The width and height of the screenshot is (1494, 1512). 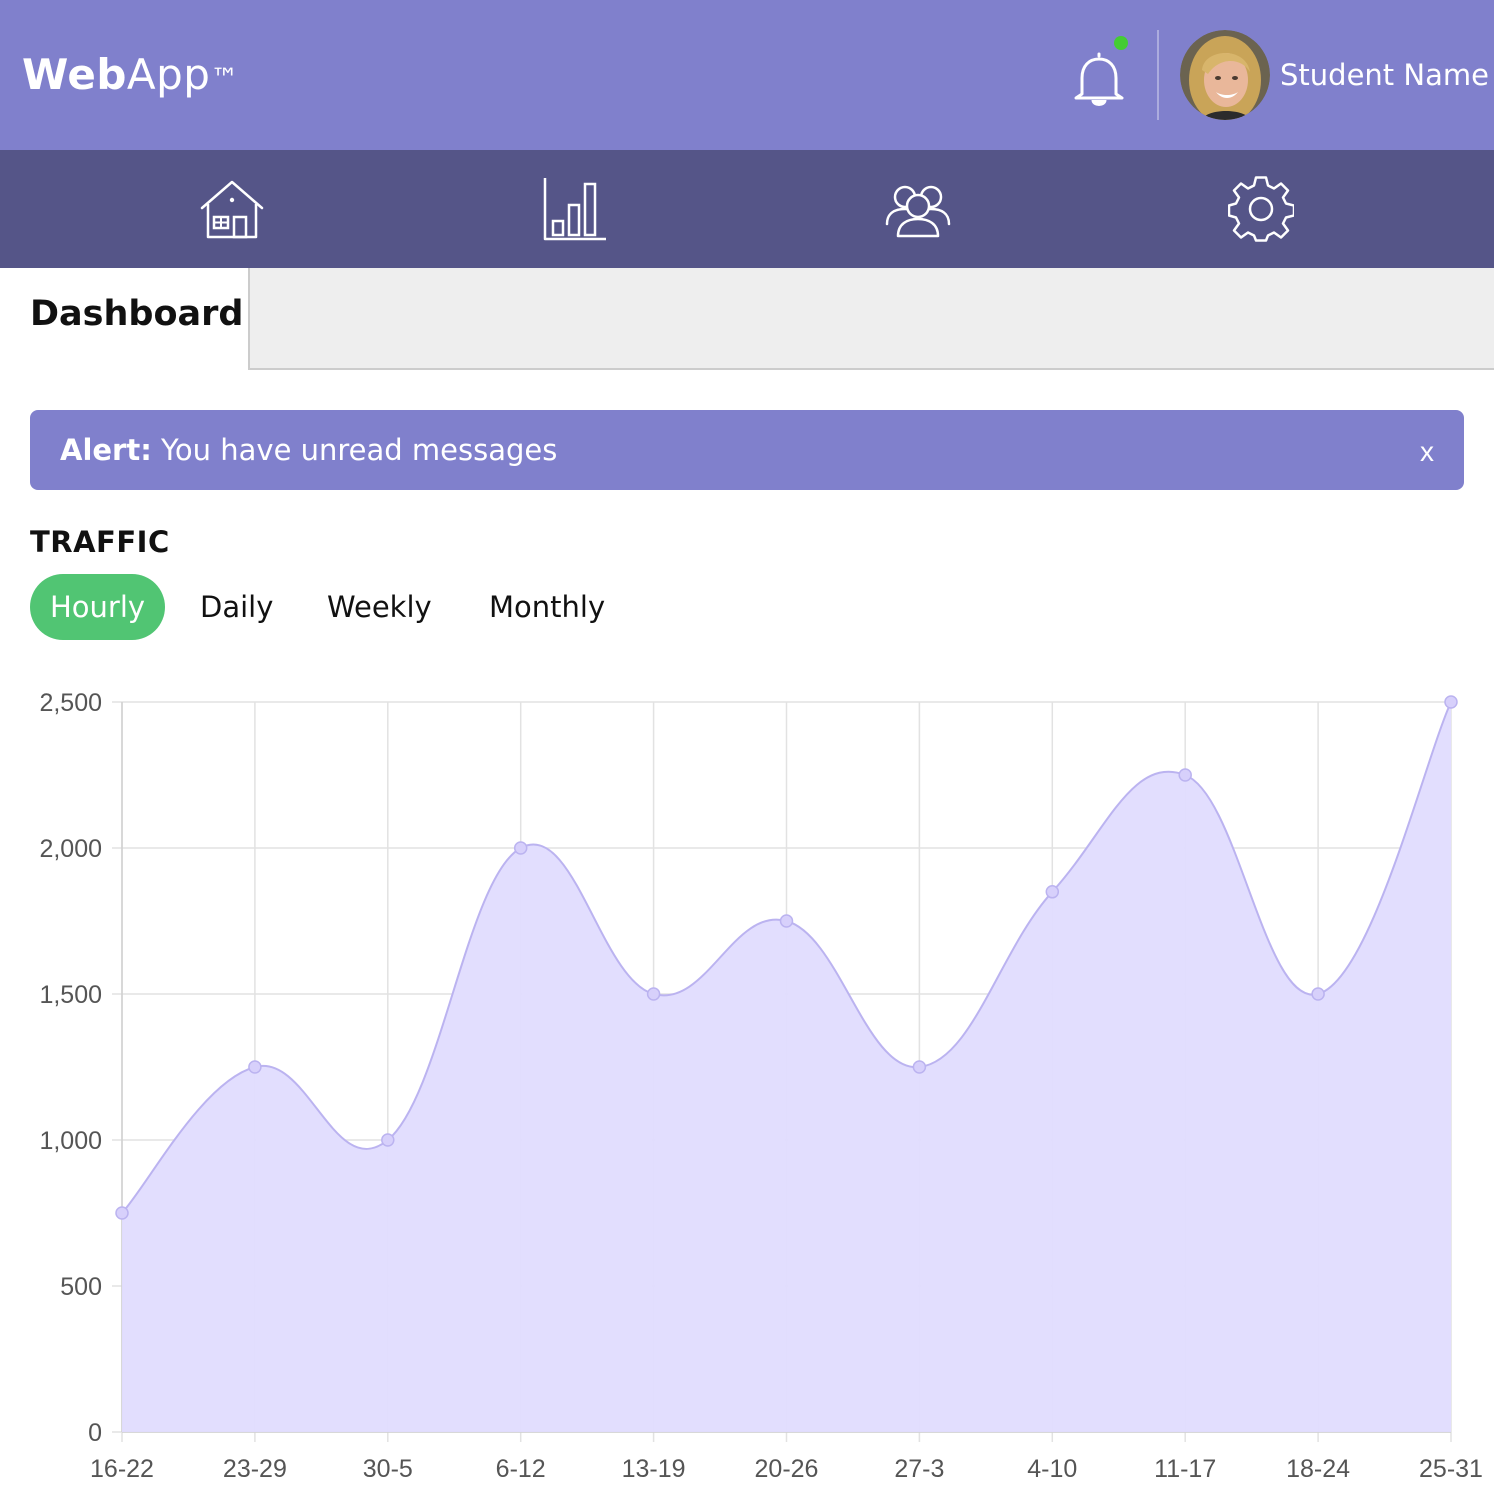 I want to click on nav-item-settings, so click(x=1261, y=209).